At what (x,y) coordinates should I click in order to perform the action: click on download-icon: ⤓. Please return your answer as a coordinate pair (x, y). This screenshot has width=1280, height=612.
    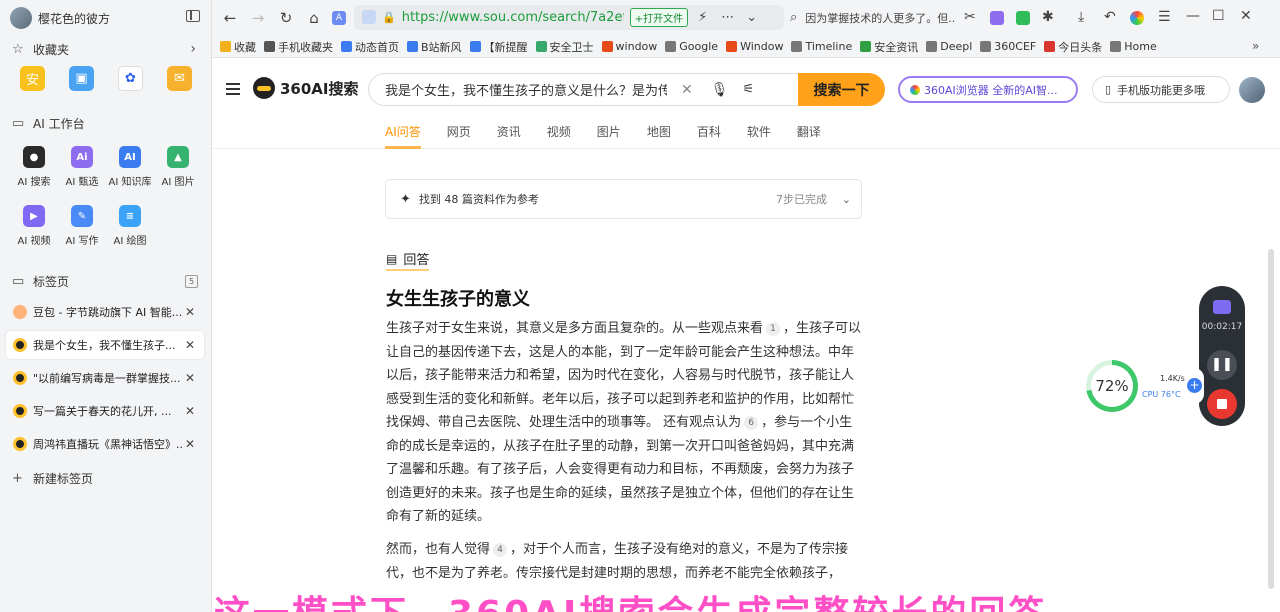
    Looking at the image, I should click on (1081, 17).